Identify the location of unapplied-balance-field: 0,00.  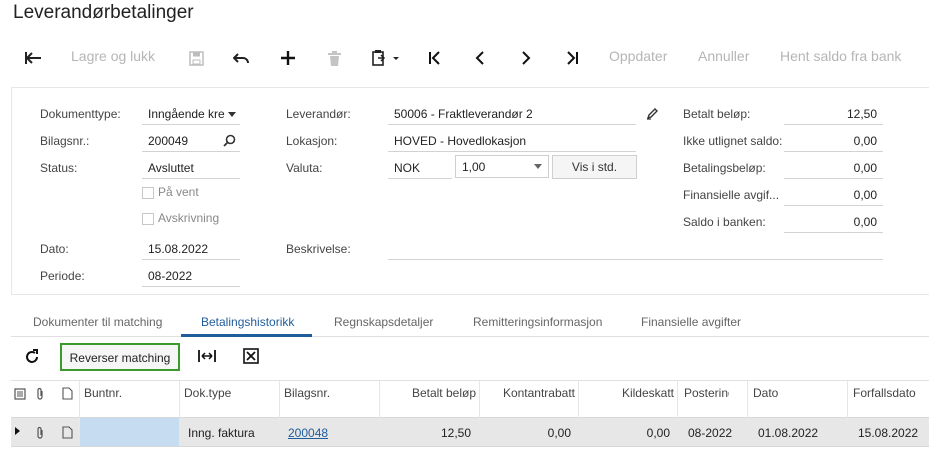
(833, 141).